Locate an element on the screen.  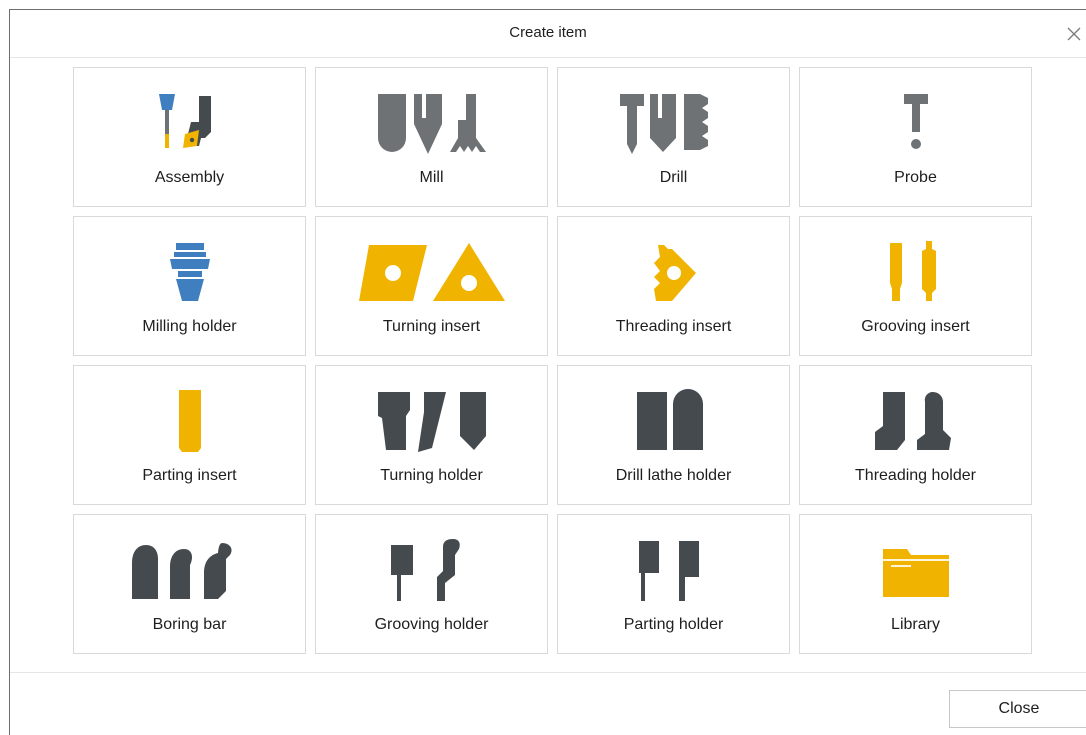
folder-icon is located at coordinates (915, 570).